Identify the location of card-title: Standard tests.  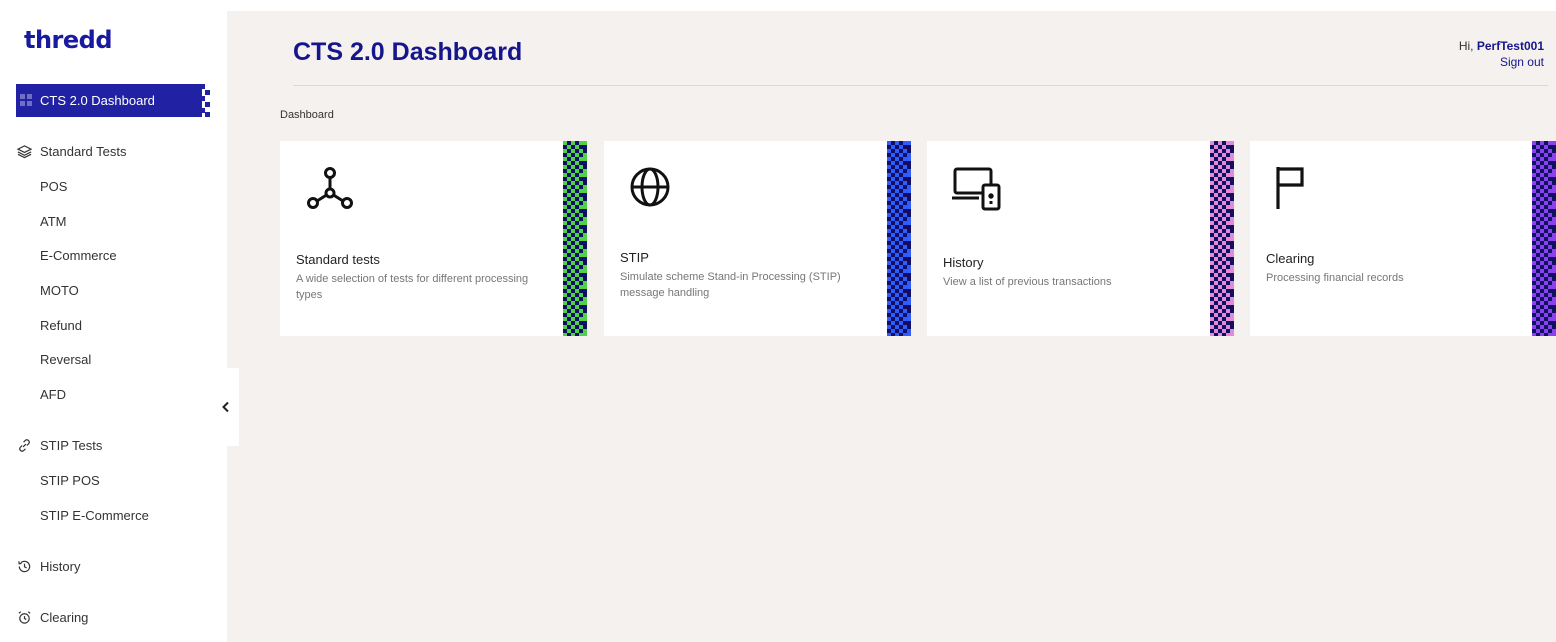
(338, 259).